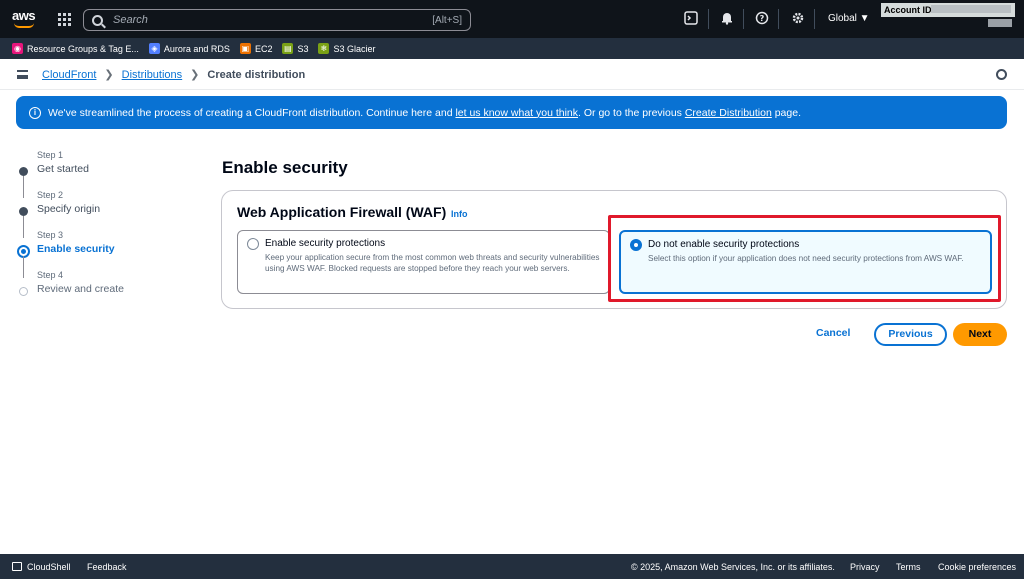  What do you see at coordinates (152, 75) in the screenshot?
I see `breadcrumb-distributions: Distributions` at bounding box center [152, 75].